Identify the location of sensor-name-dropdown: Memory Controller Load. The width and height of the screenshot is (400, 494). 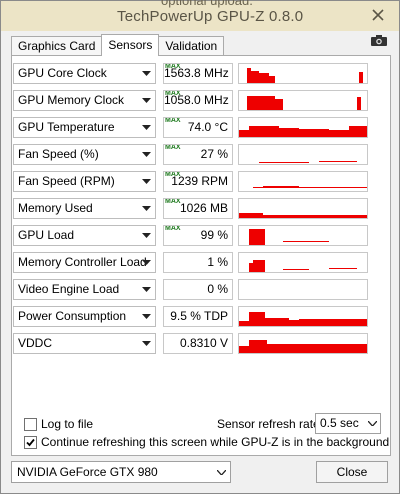
(84, 262).